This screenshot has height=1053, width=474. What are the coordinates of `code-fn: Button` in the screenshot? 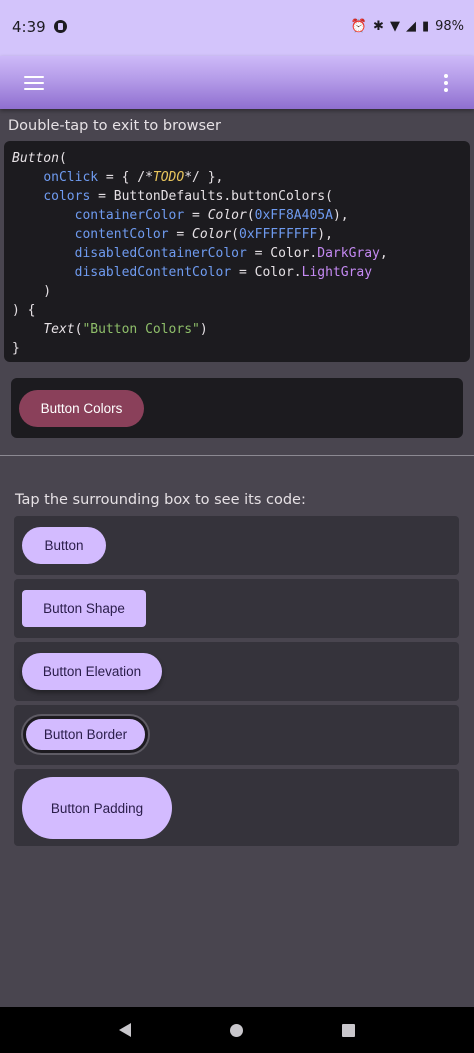 It's located at (35, 158).